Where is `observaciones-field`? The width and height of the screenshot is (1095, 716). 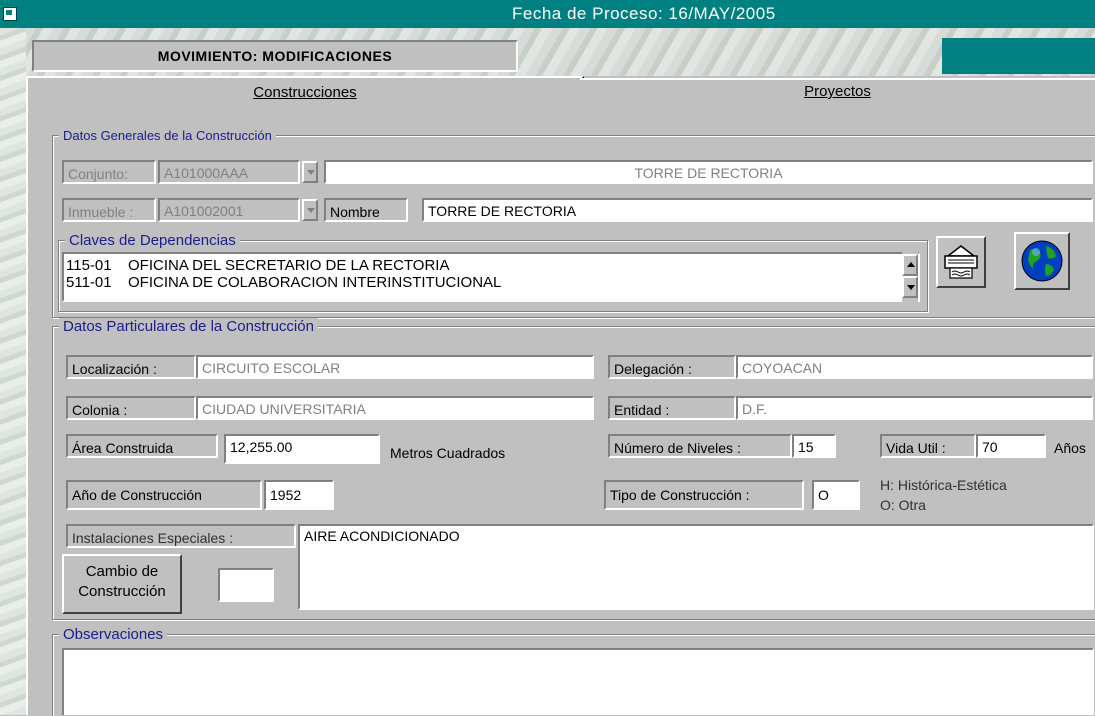
observaciones-field is located at coordinates (578, 681).